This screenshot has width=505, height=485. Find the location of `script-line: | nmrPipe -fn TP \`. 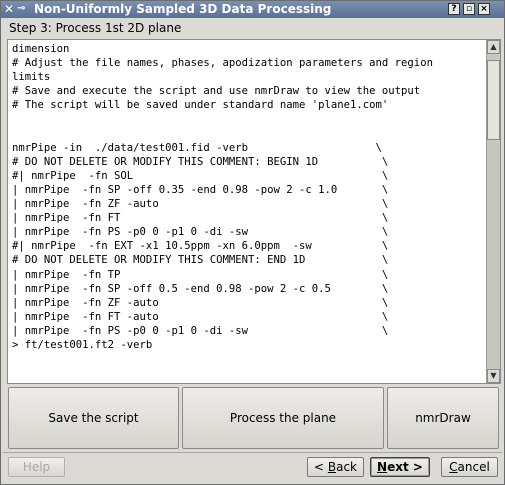

script-line: | nmrPipe -fn TP \ is located at coordinates (200, 274).